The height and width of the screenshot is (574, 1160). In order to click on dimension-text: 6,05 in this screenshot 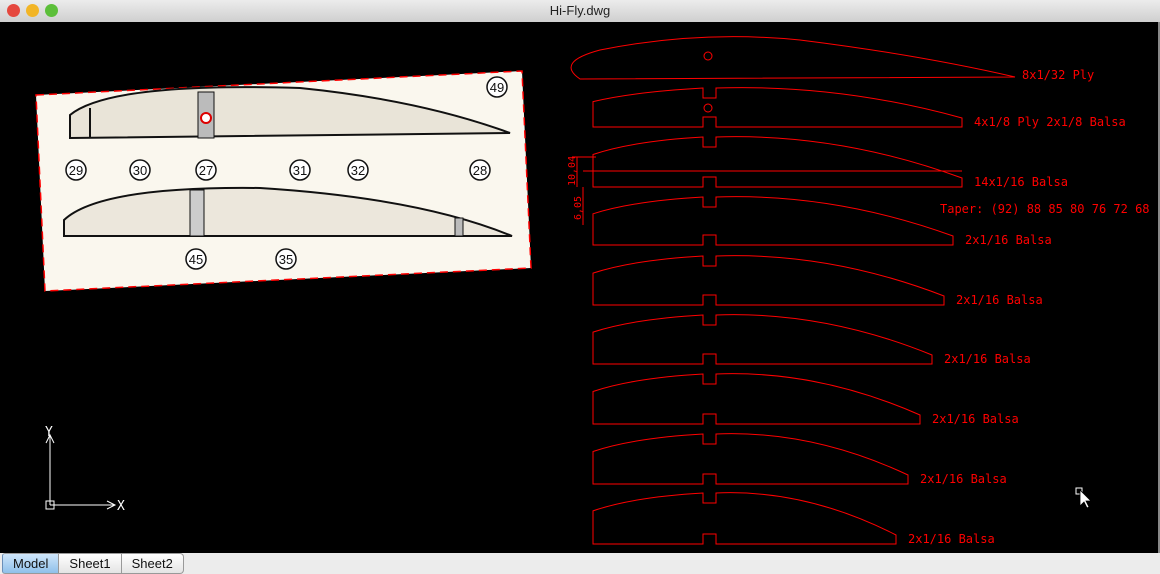, I will do `click(578, 208)`.